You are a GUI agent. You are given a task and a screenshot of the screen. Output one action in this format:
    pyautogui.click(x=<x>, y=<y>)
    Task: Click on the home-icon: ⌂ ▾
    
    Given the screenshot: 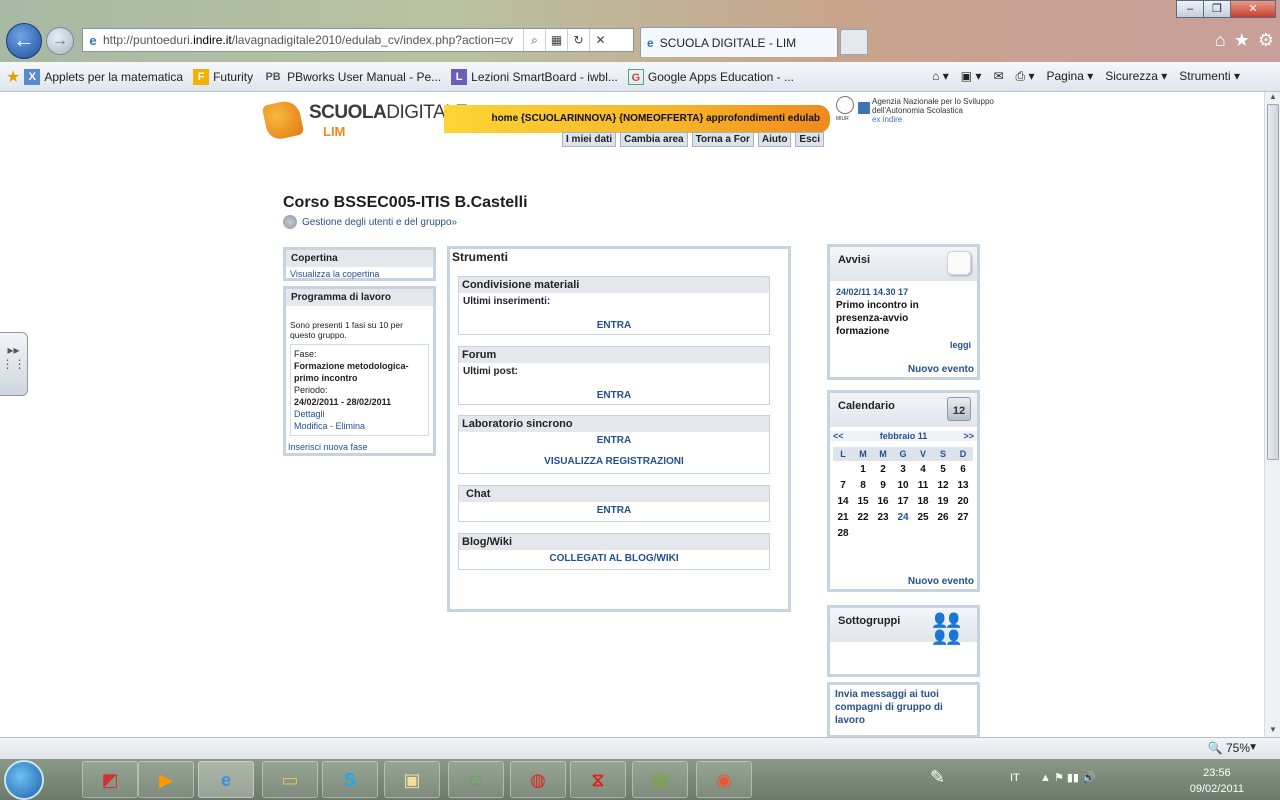 What is the action you would take?
    pyautogui.click(x=940, y=76)
    